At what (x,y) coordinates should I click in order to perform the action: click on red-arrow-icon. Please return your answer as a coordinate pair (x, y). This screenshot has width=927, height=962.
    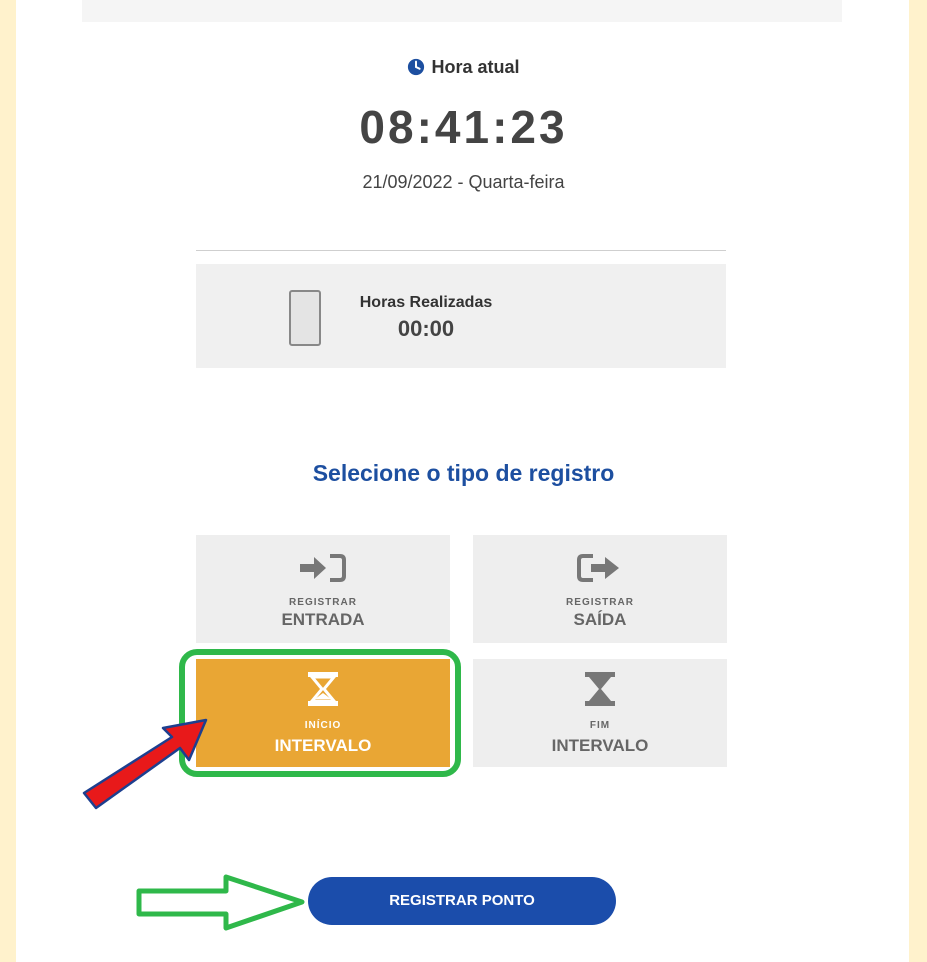
    Looking at the image, I should click on (145, 764).